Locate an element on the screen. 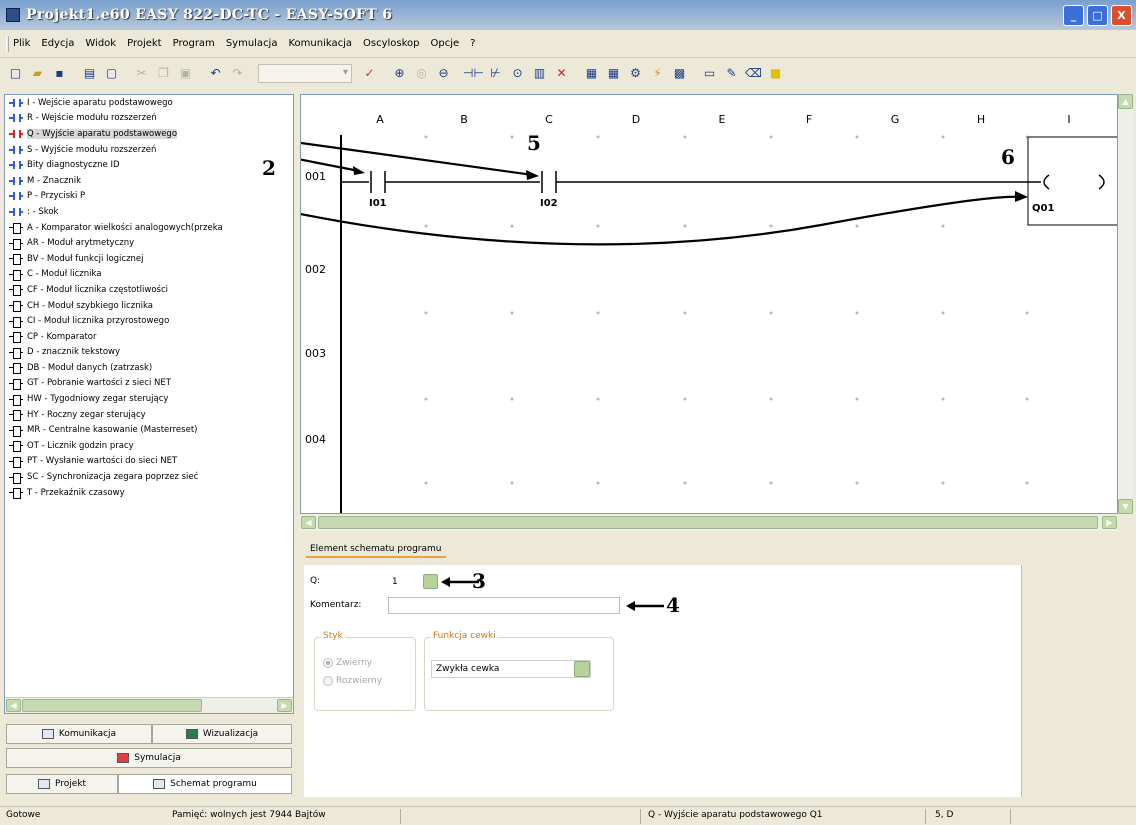 The width and height of the screenshot is (1136, 825). comment-field is located at coordinates (504, 605).